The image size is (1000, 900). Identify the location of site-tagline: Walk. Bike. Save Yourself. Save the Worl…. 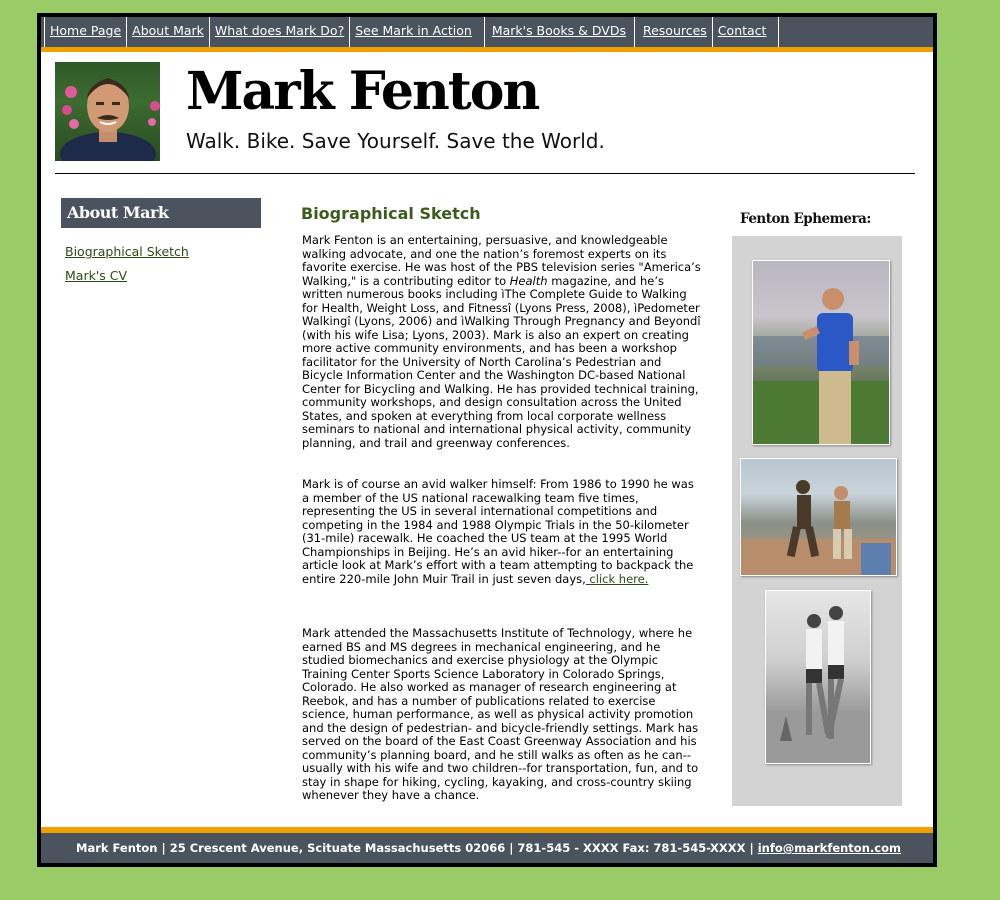
(395, 141).